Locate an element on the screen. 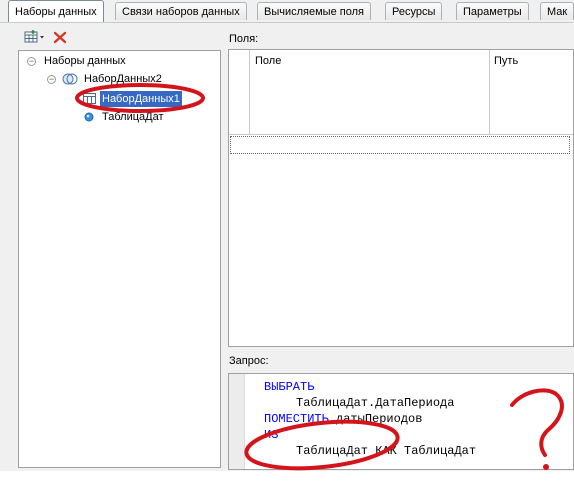  query-keyword-select: ВЫБРАТЬ is located at coordinates (289, 387).